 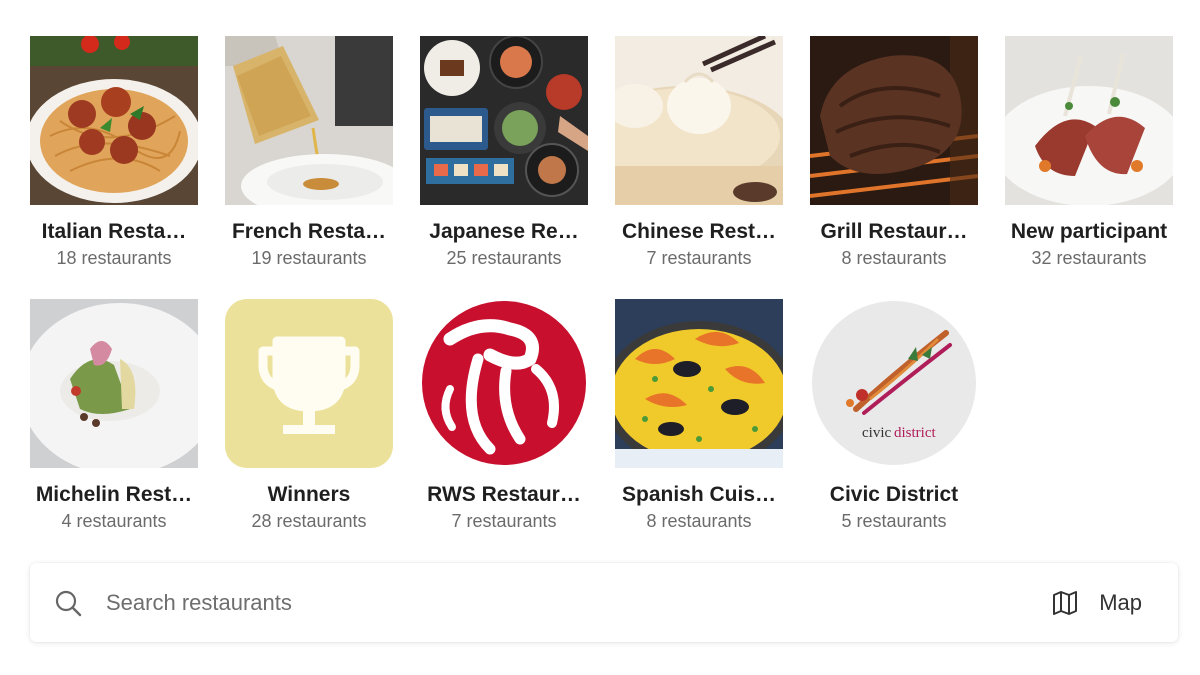 I want to click on category-card-japanese: Japanese Re… 25 restaurants, so click(x=504, y=152).